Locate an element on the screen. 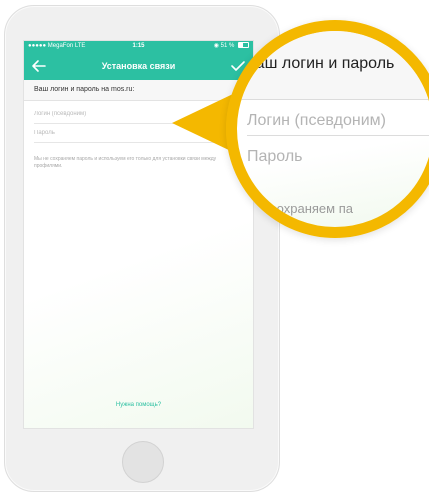  nav-title: Установка связи is located at coordinates (138, 66).